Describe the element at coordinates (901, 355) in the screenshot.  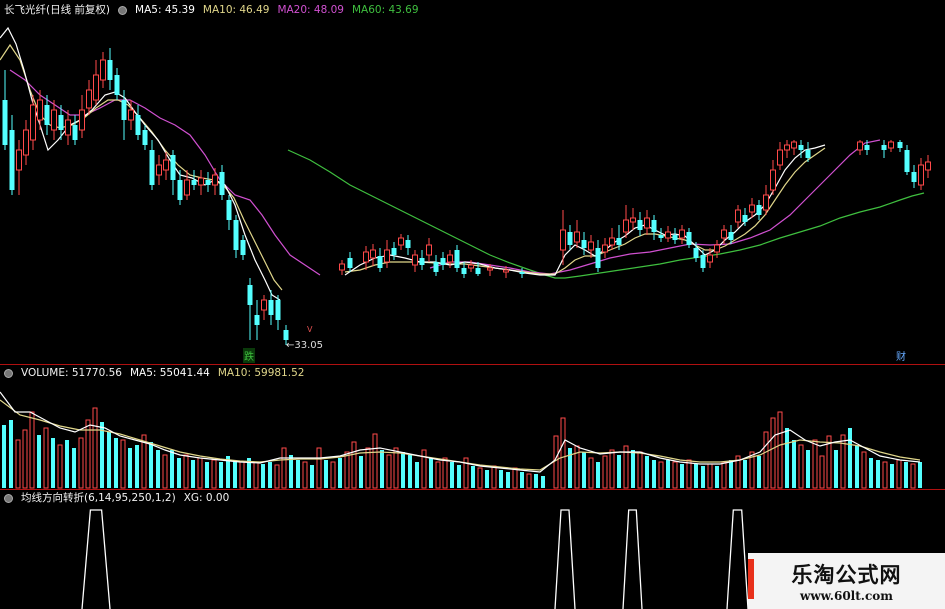
I see `event-tag-cai: 财` at that location.